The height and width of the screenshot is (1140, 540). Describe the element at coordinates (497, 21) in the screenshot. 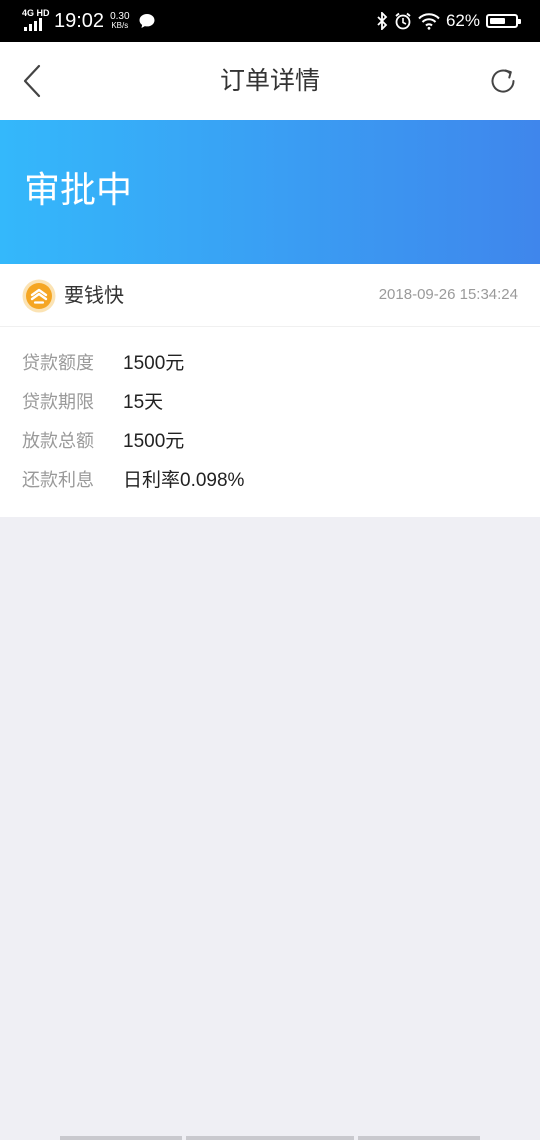

I see `battery-fill` at that location.